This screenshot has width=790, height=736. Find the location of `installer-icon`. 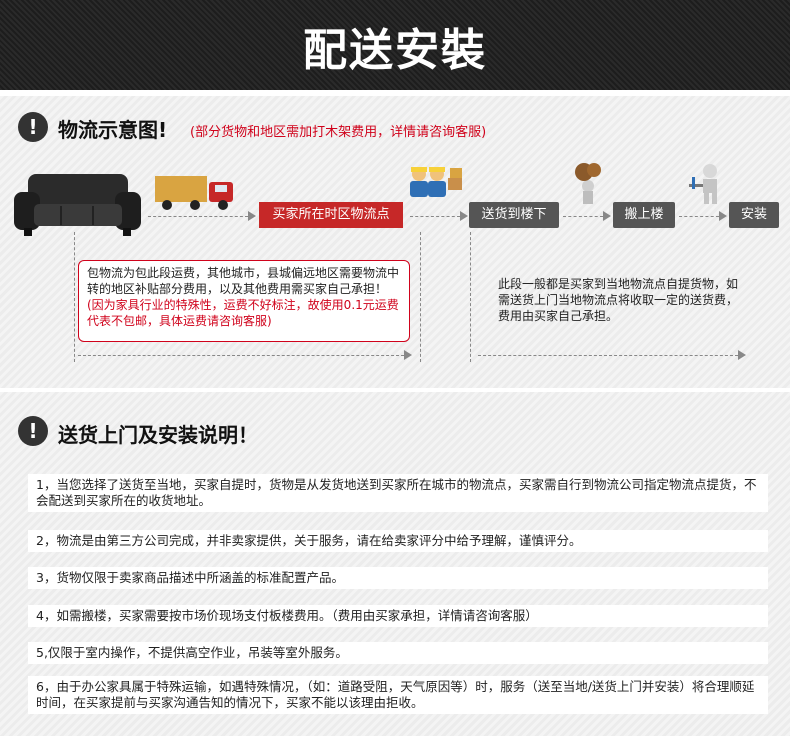

installer-icon is located at coordinates (703, 184).